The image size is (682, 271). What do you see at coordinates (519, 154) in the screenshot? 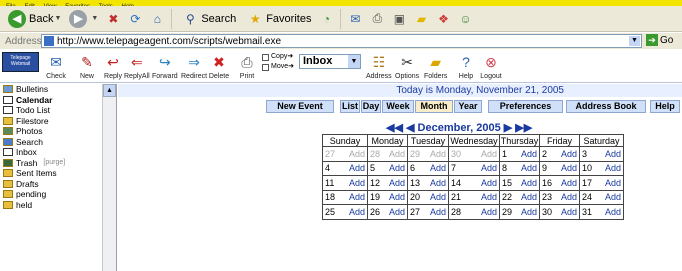
I see `day-cell: 1 Add` at bounding box center [519, 154].